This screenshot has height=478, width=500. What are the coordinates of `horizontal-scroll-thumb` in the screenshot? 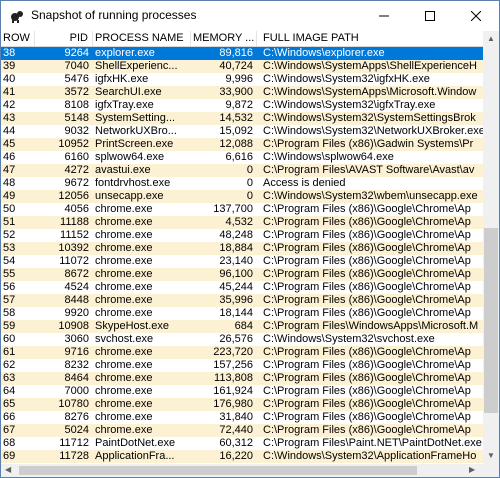 It's located at (218, 470).